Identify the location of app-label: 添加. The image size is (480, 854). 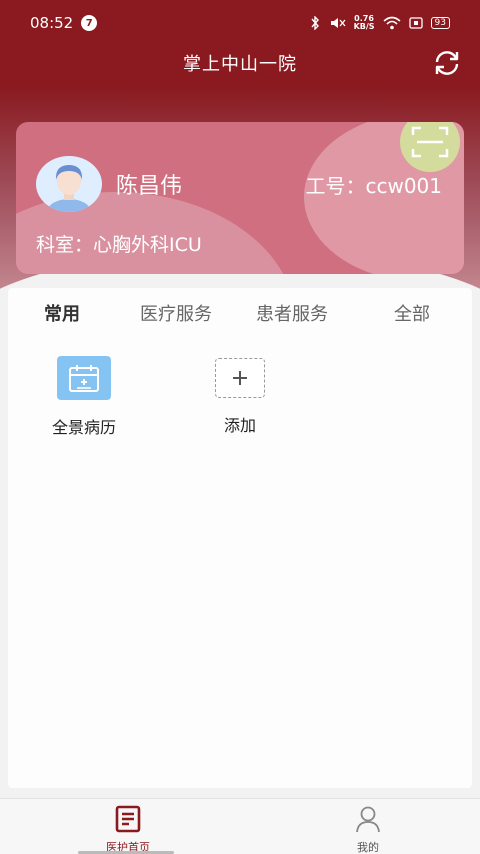
(239, 425).